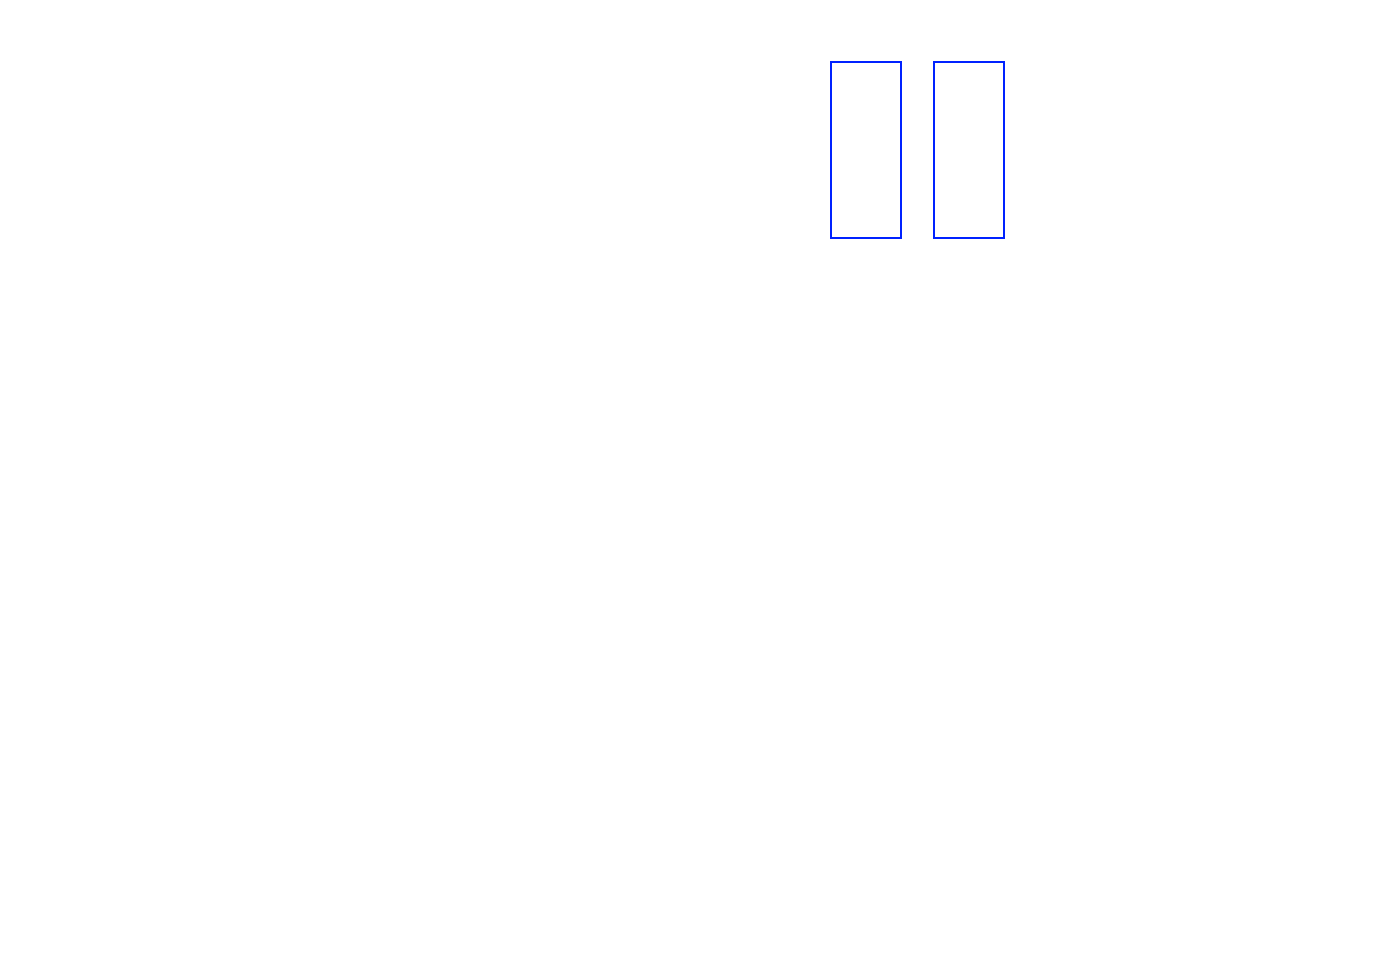 The height and width of the screenshot is (953, 1400). I want to click on withsky-image-frame, so click(866, 150).